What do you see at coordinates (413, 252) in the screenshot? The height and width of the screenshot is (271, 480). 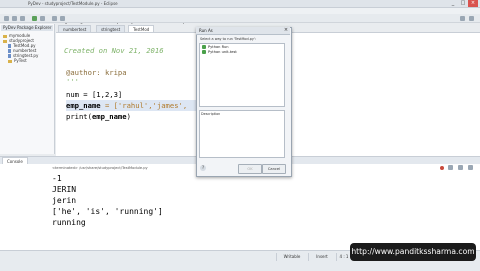 I see `watermark-url: http://www.panditkssharma.com` at bounding box center [413, 252].